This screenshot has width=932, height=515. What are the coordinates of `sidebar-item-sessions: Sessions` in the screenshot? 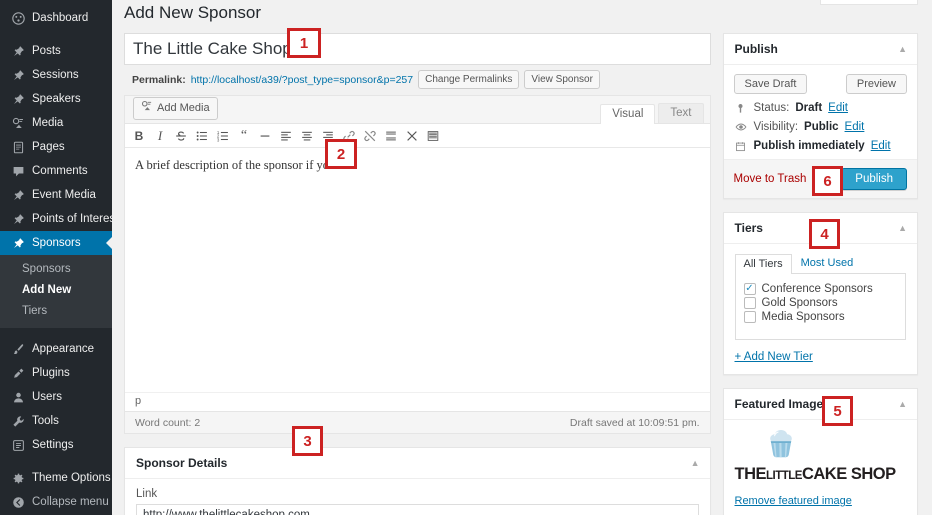 It's located at (56, 75).